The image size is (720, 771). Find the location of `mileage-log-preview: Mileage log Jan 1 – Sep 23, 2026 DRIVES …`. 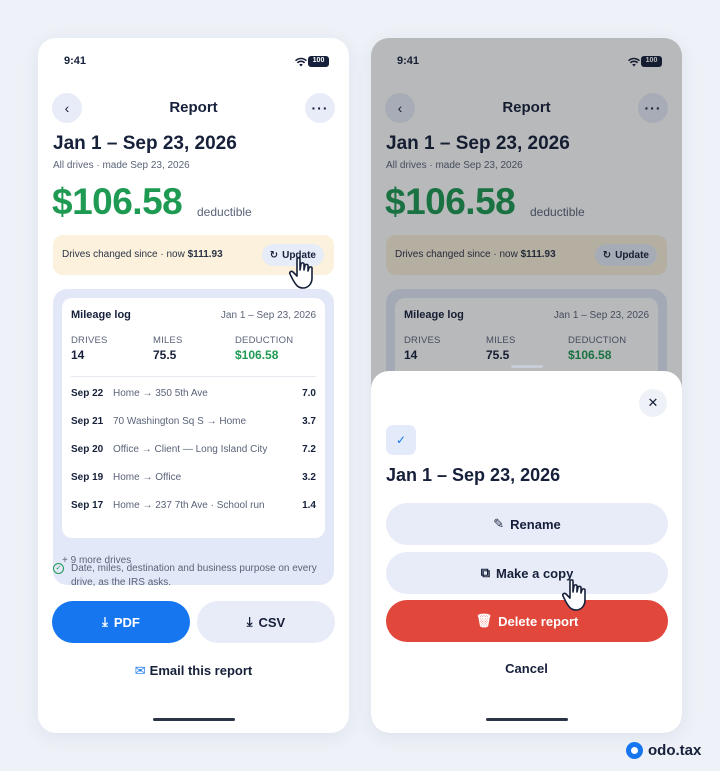

mileage-log-preview: Mileage log Jan 1 – Sep 23, 2026 DRIVES … is located at coordinates (193, 418).